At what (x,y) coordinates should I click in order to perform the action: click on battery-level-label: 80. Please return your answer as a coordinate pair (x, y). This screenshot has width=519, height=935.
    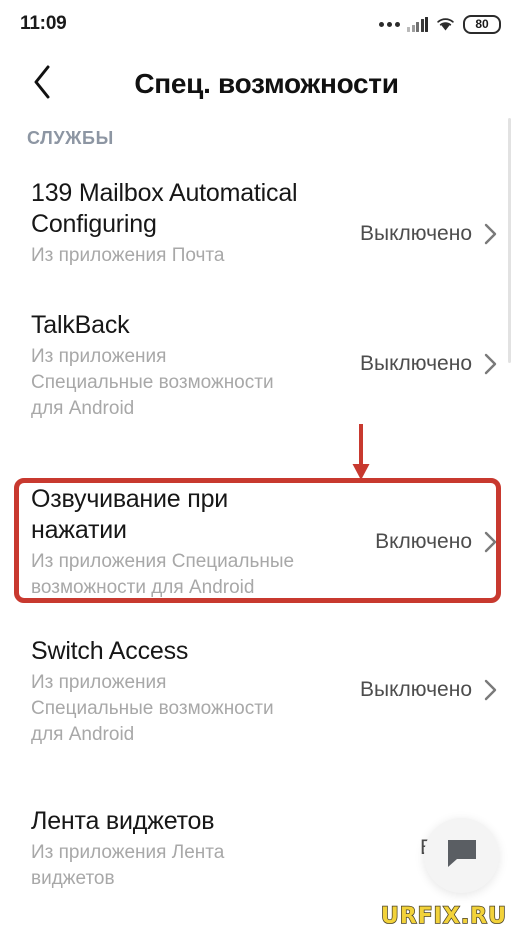
    Looking at the image, I should click on (482, 24).